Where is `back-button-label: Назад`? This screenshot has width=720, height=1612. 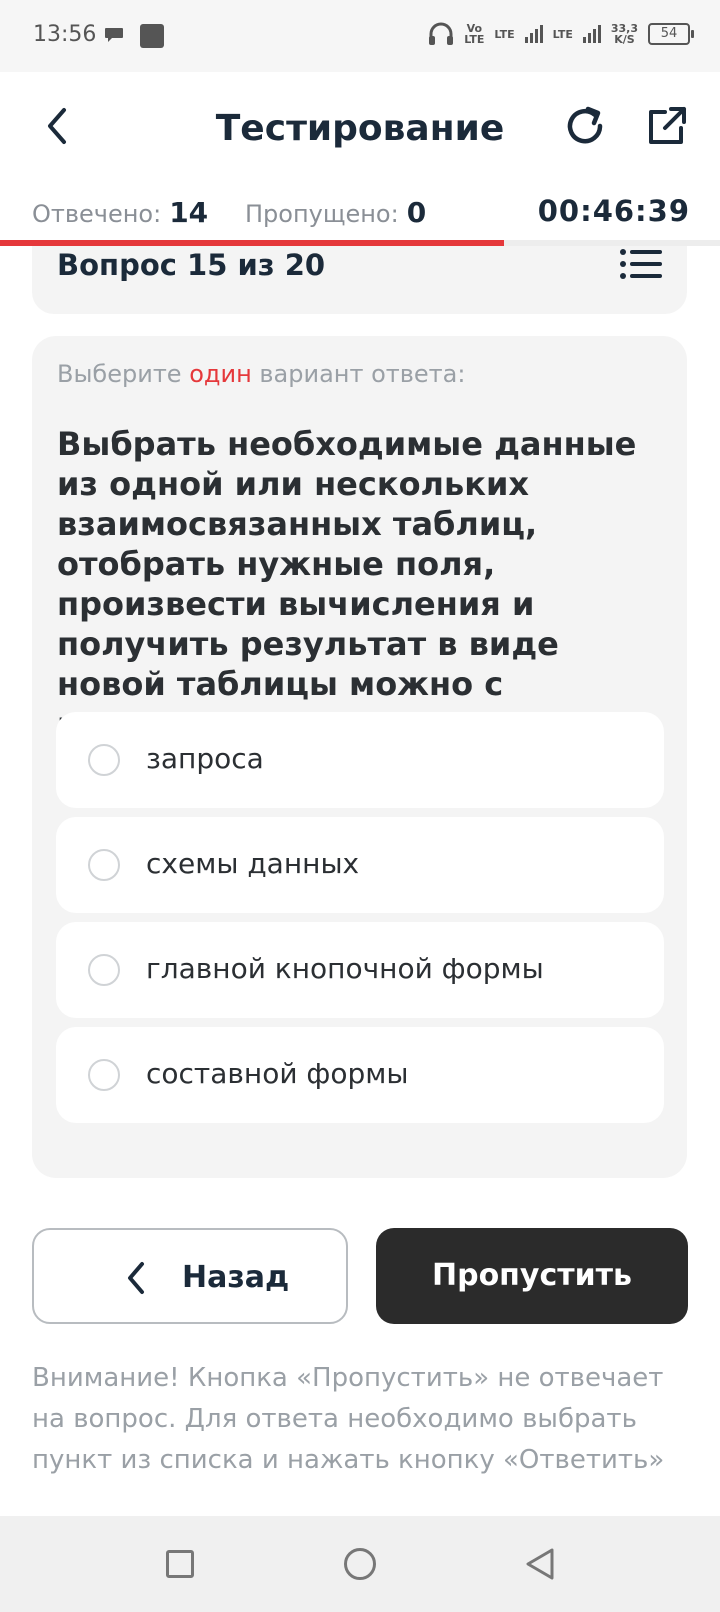
back-button-label: Назад is located at coordinates (236, 1277).